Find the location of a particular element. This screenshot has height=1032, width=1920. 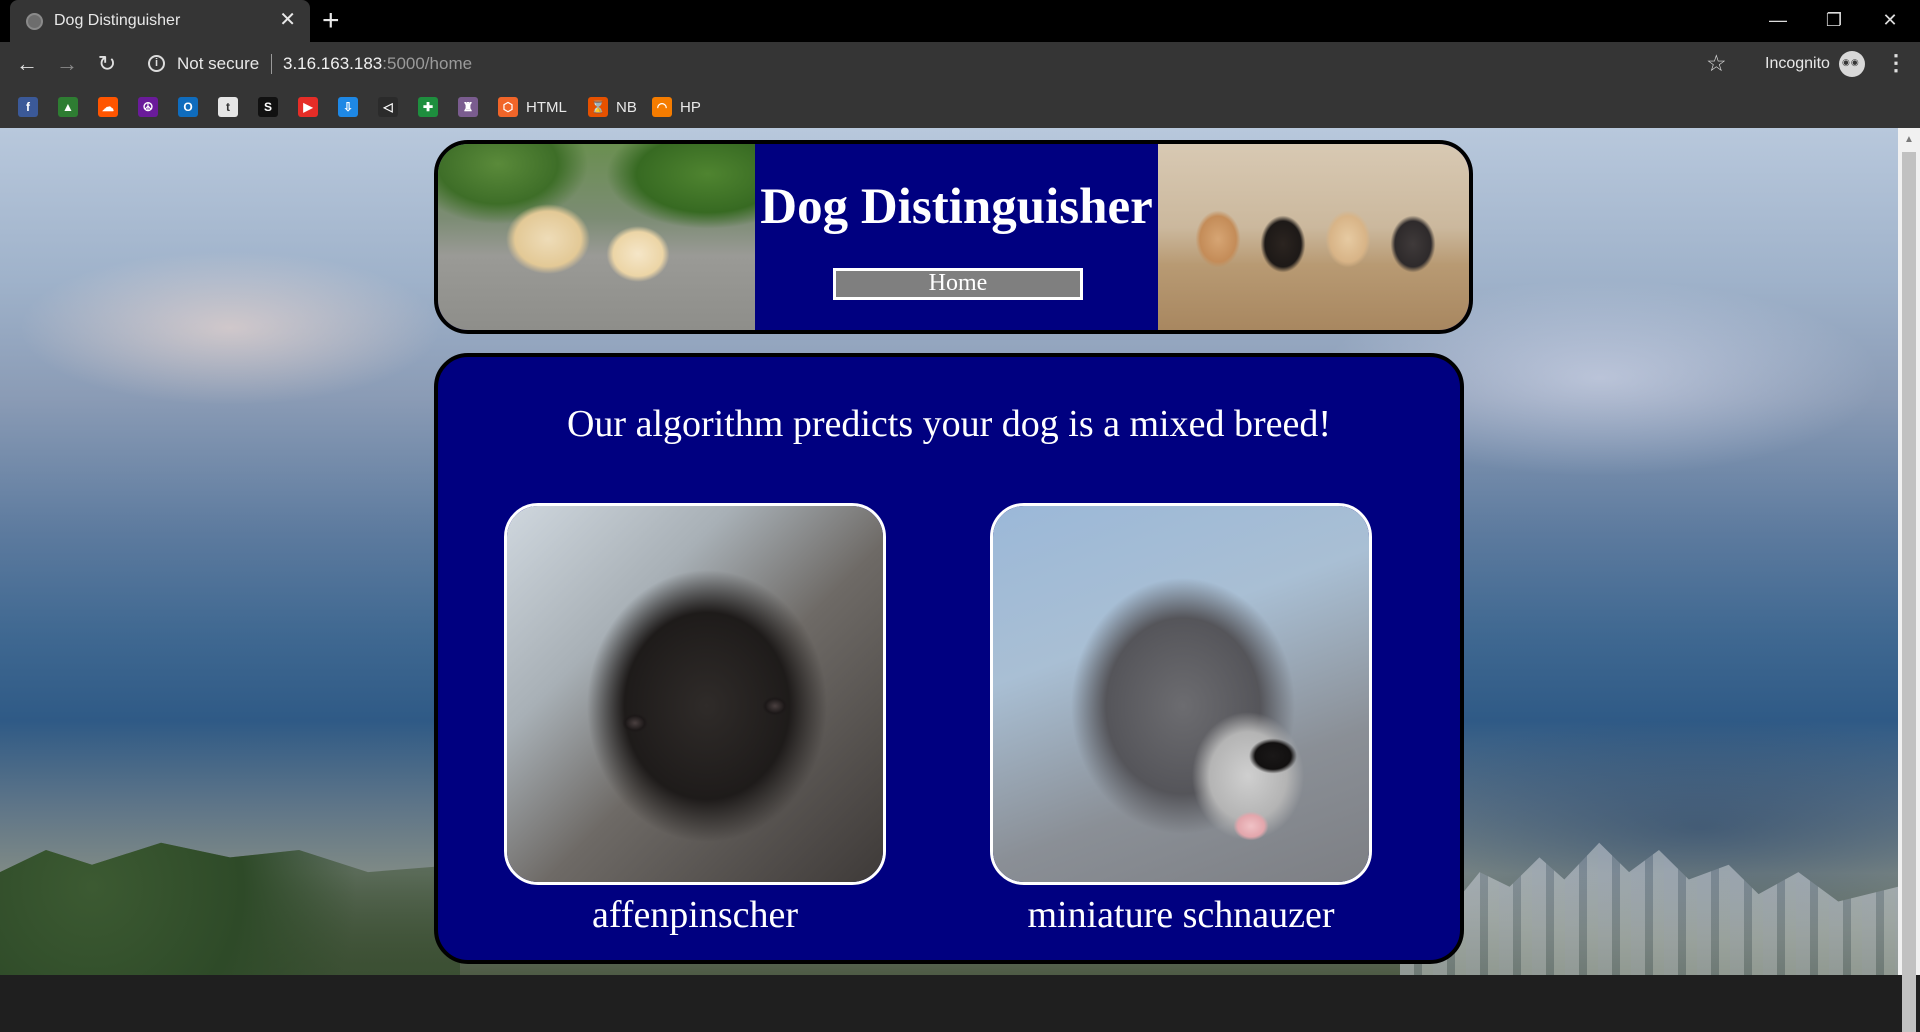

background-city is located at coordinates (1649, 908).